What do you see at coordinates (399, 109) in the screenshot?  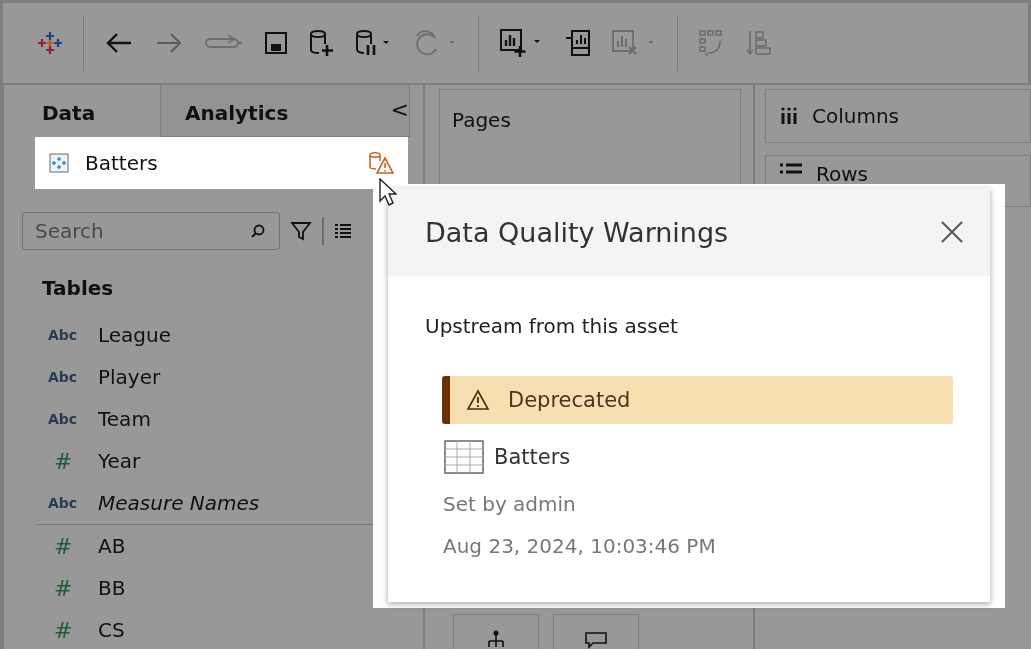 I see `collapse-button: <` at bounding box center [399, 109].